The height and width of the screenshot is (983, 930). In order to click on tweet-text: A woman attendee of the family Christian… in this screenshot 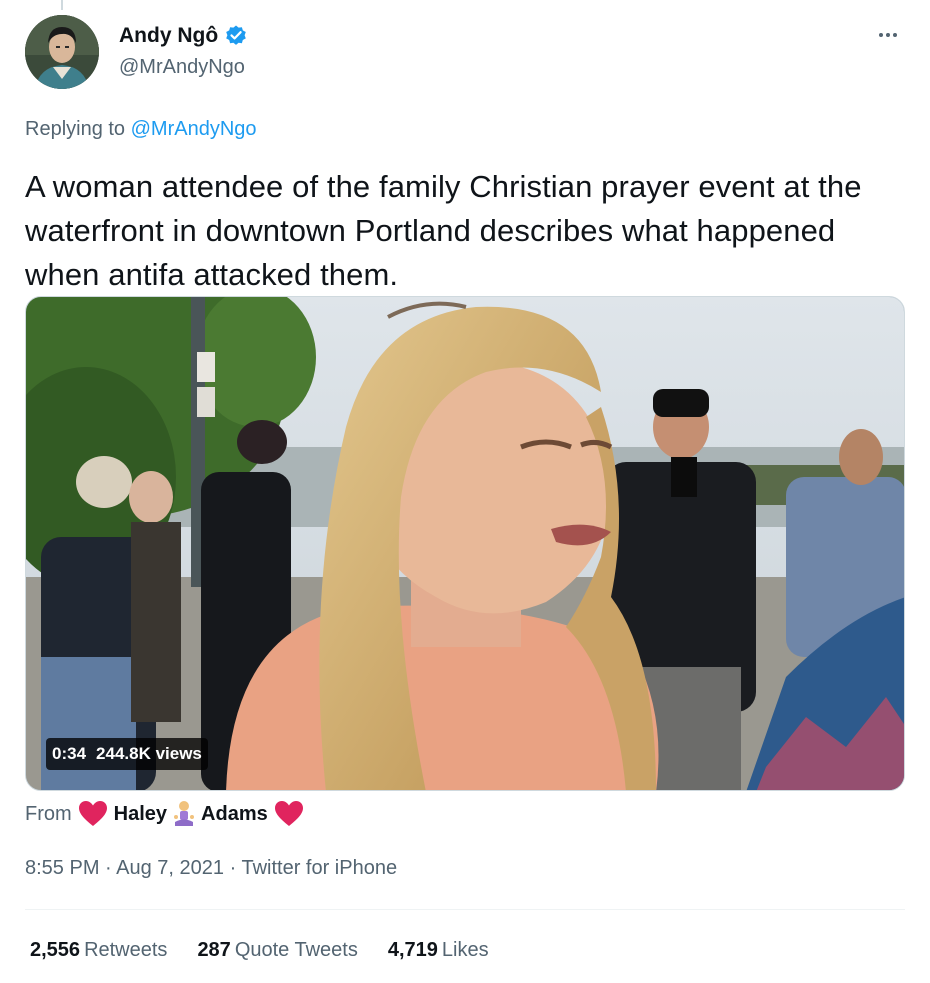, I will do `click(443, 230)`.